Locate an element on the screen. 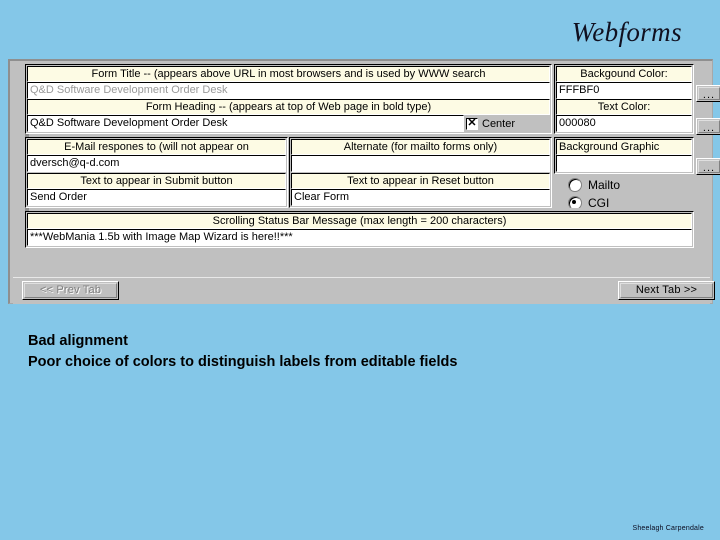 This screenshot has width=720, height=540. slide-title: Webforms is located at coordinates (626, 32).